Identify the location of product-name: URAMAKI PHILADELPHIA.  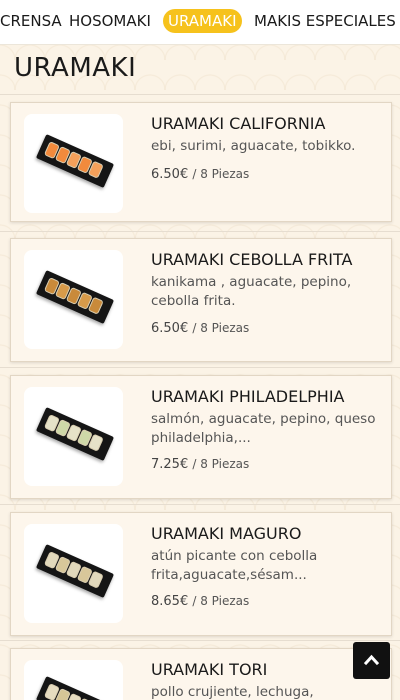
(248, 396).